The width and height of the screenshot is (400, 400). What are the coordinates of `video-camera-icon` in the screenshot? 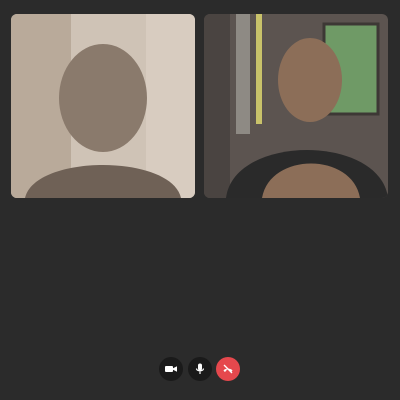 It's located at (171, 369).